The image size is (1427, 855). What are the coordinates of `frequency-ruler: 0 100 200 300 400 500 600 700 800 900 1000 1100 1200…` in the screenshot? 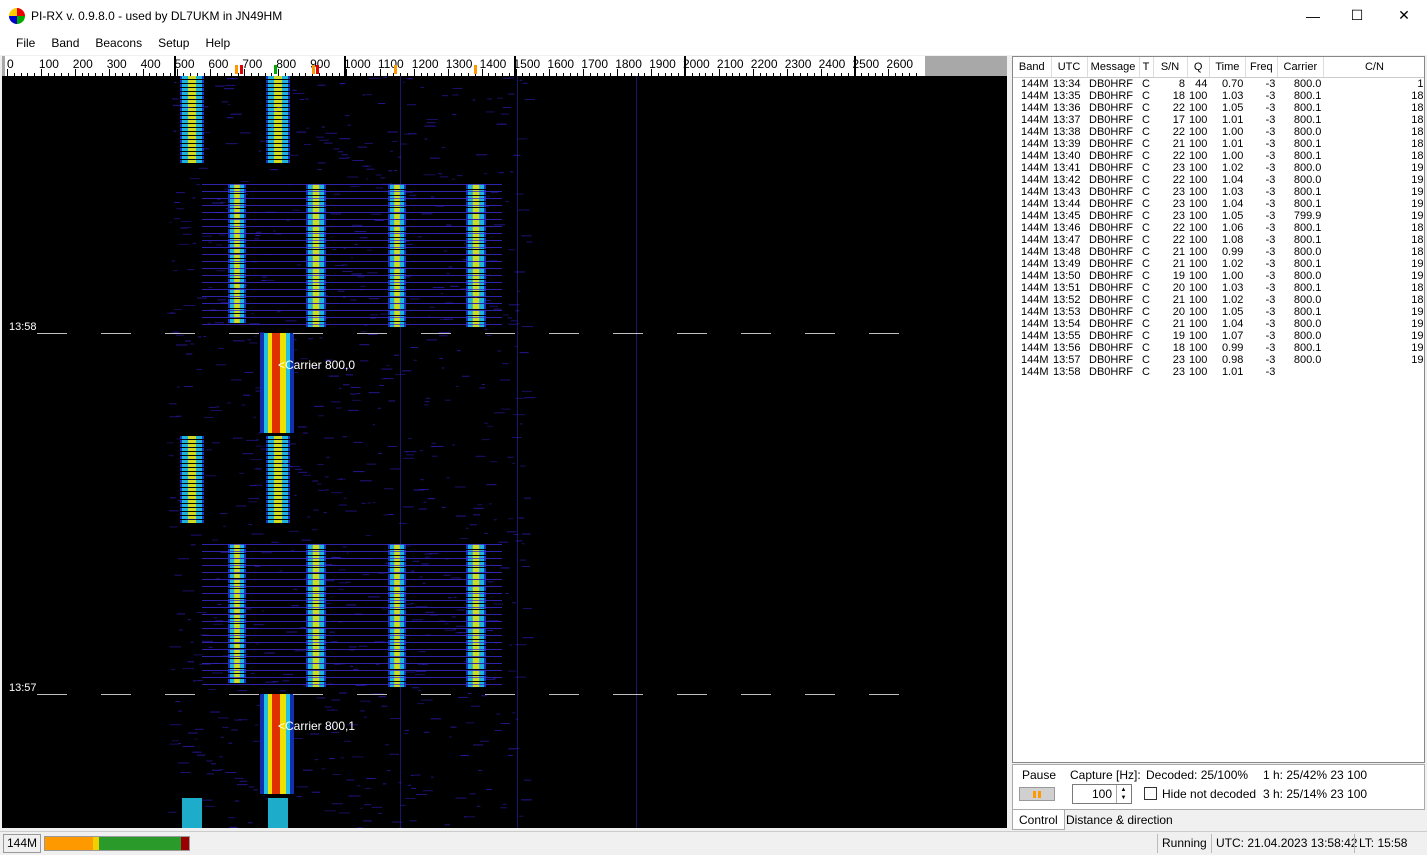 It's located at (504, 66).